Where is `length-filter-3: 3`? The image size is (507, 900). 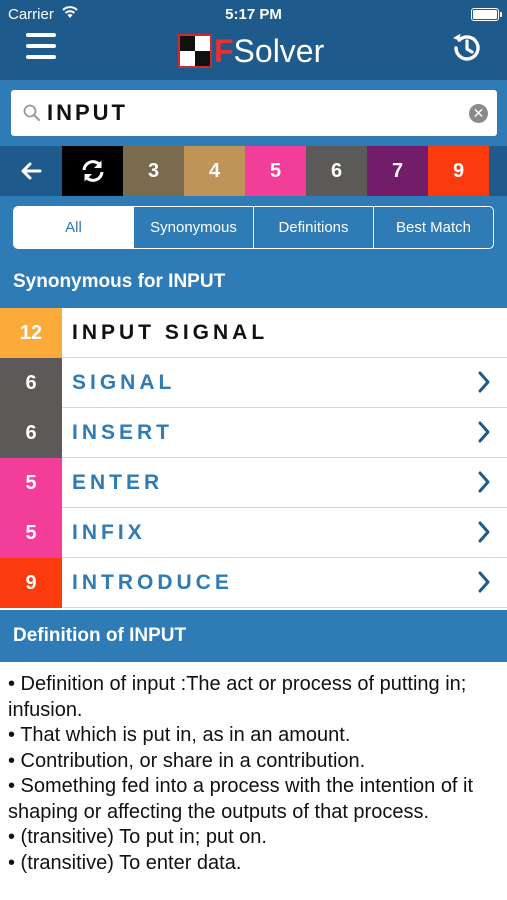 length-filter-3: 3 is located at coordinates (153, 171).